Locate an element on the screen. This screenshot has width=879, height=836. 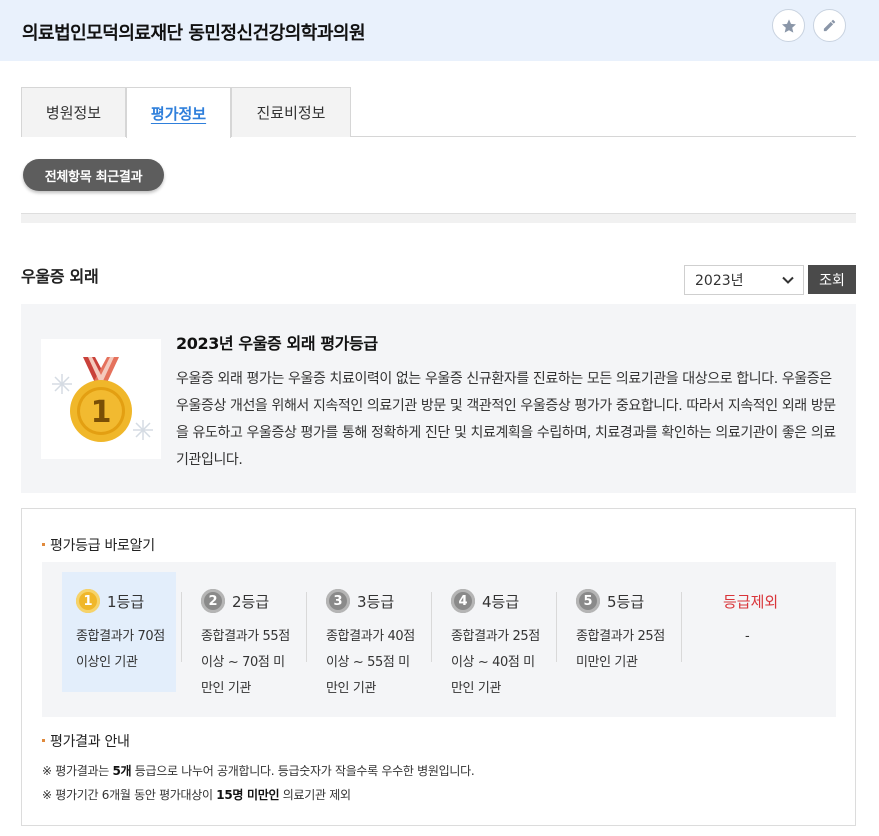
medal-card: 1 is located at coordinates (101, 399).